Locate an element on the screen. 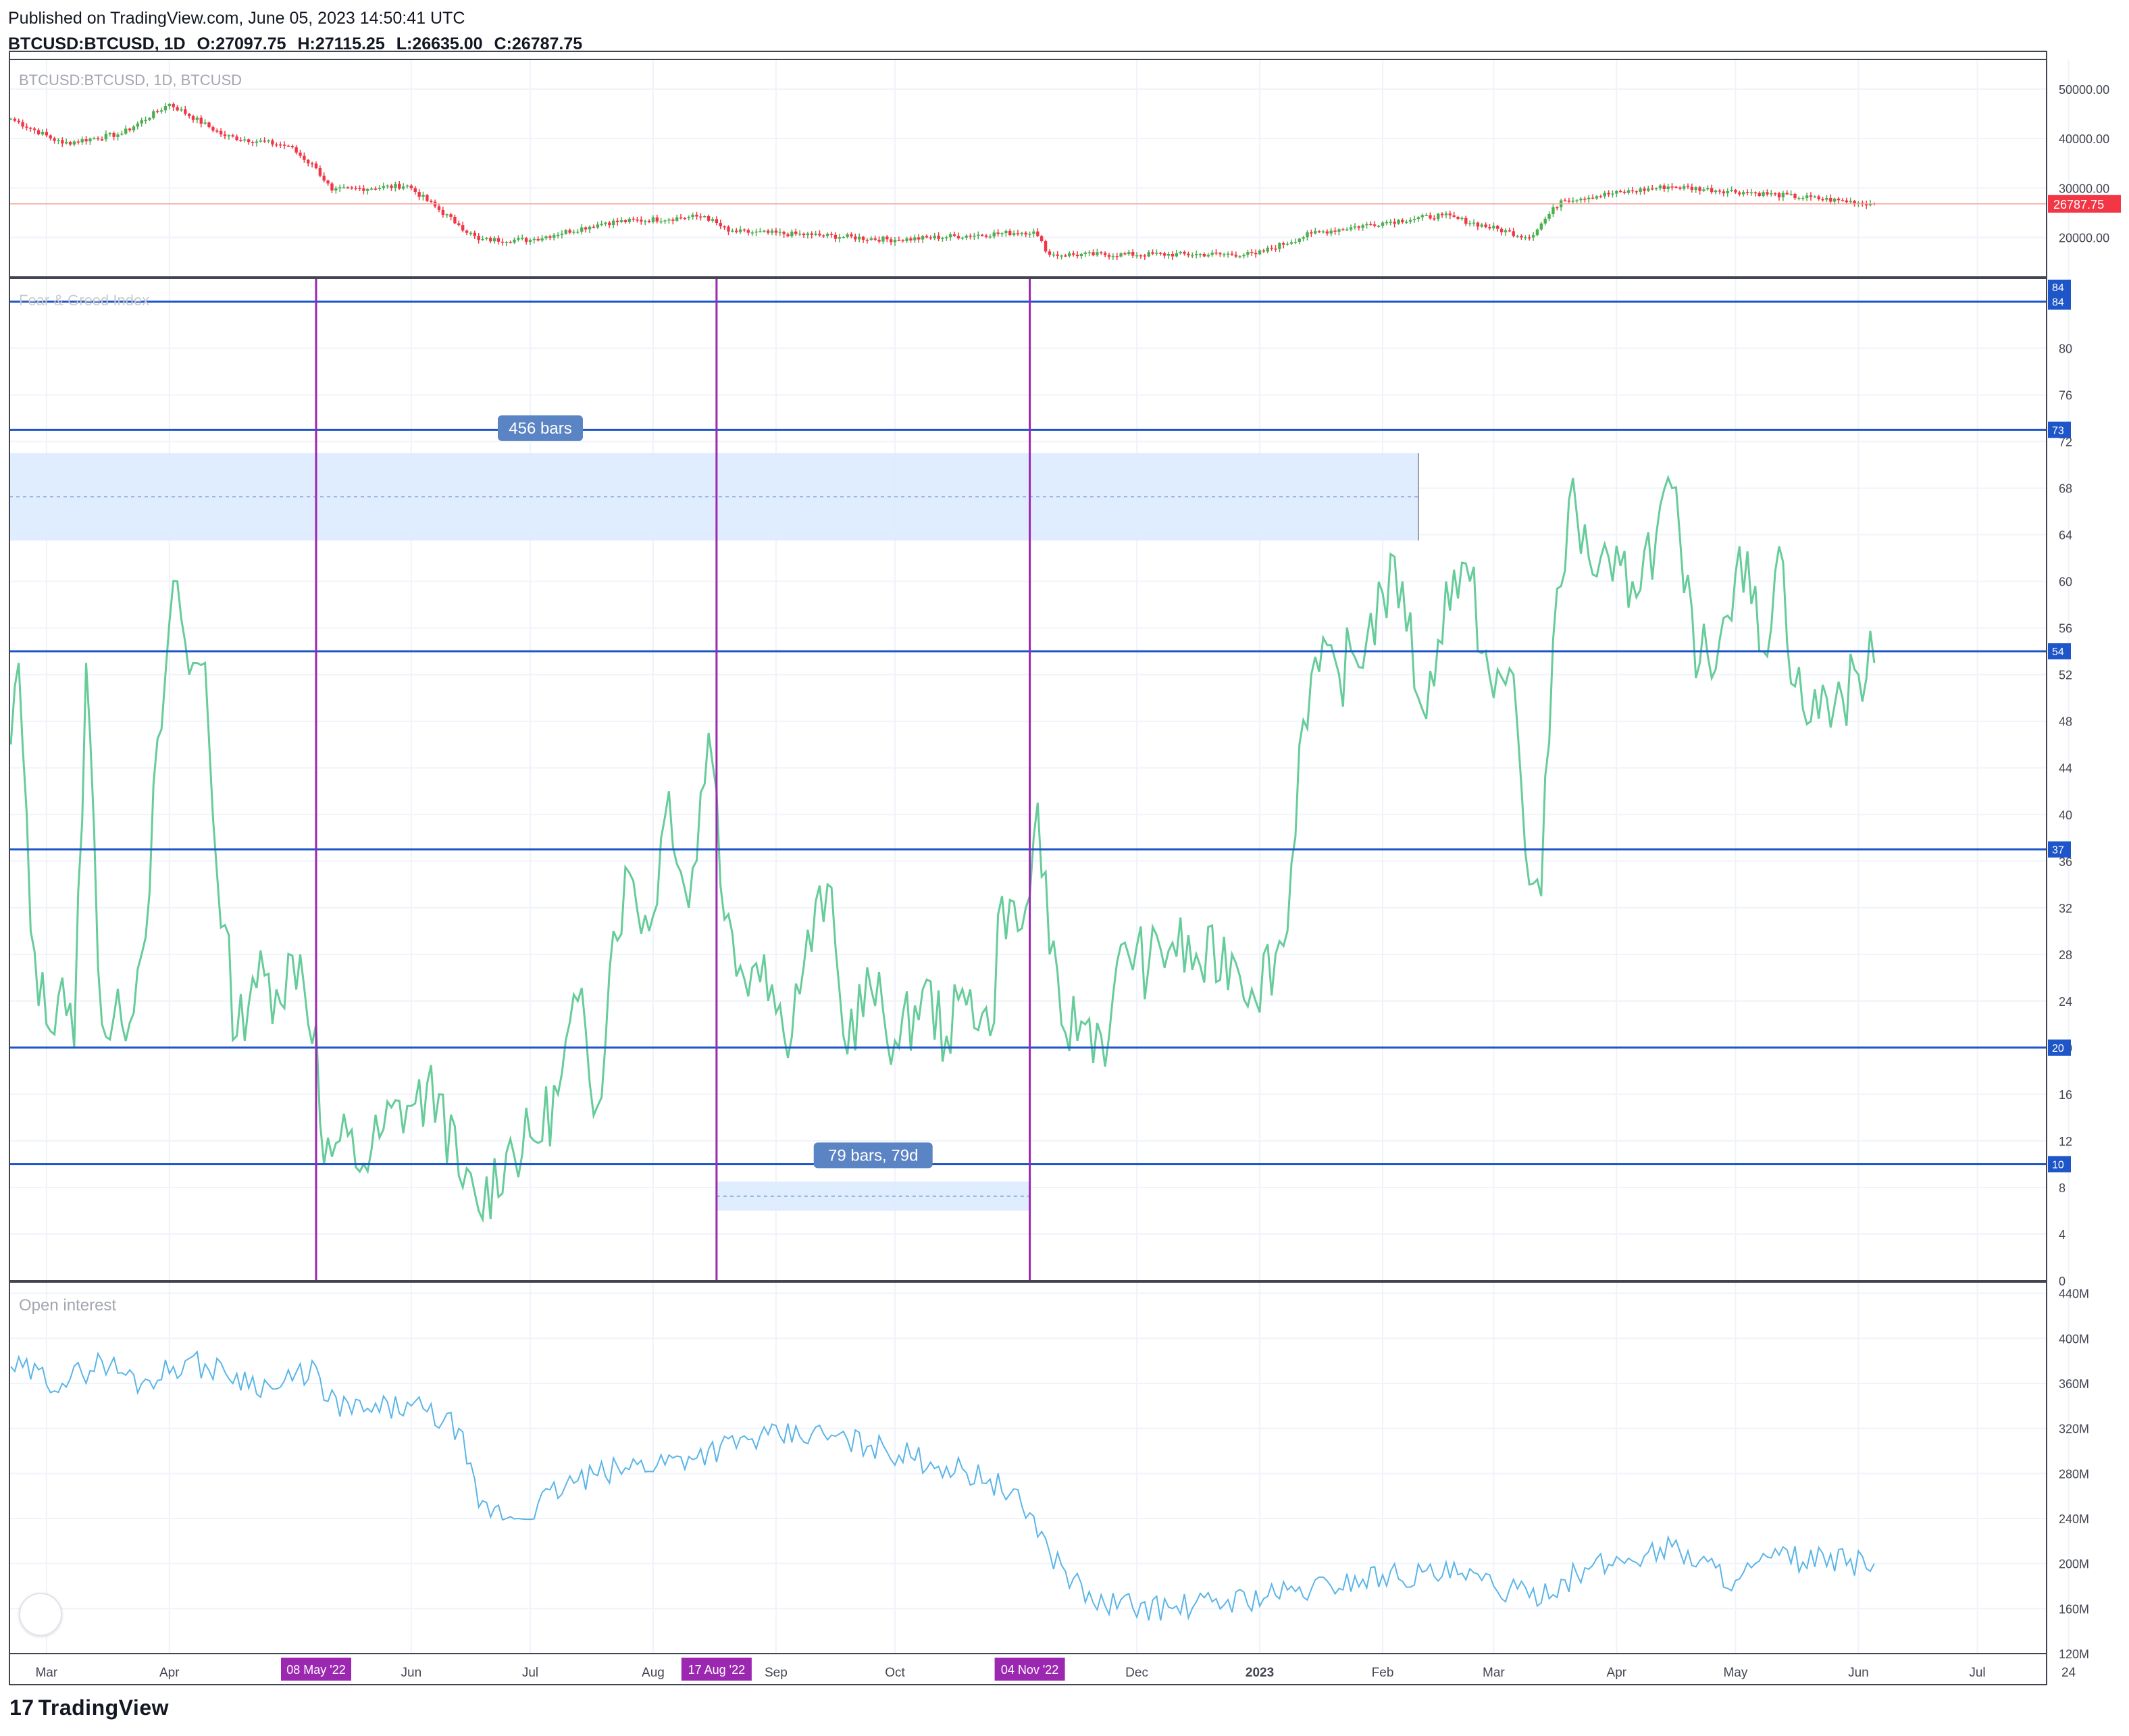 This screenshot has width=2129, height=1736. x-tick-label: Sep is located at coordinates (777, 1673).